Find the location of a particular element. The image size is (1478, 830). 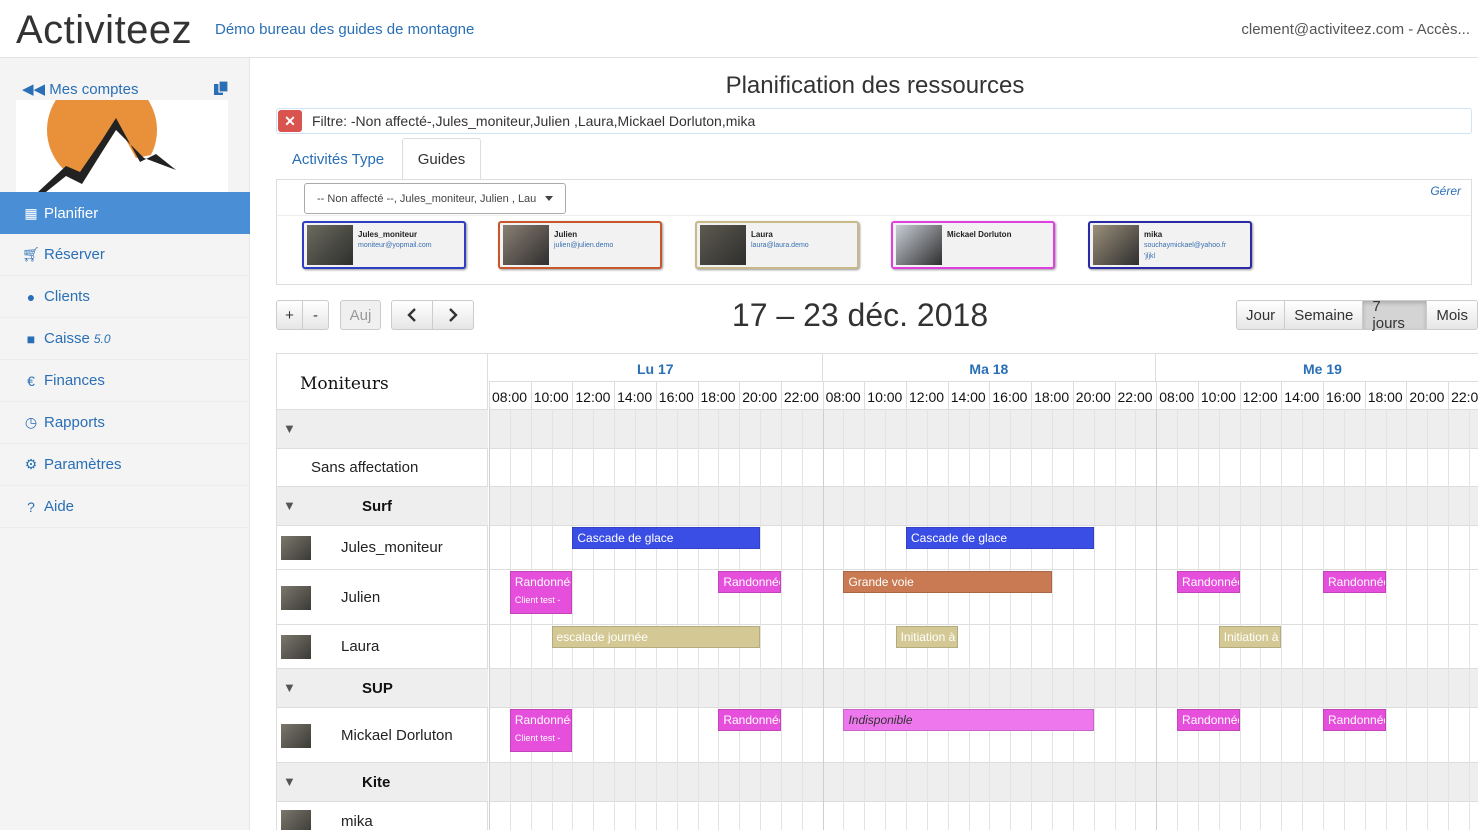

mes-comptes-link: ◀◀ Mes comptes is located at coordinates (80, 89).